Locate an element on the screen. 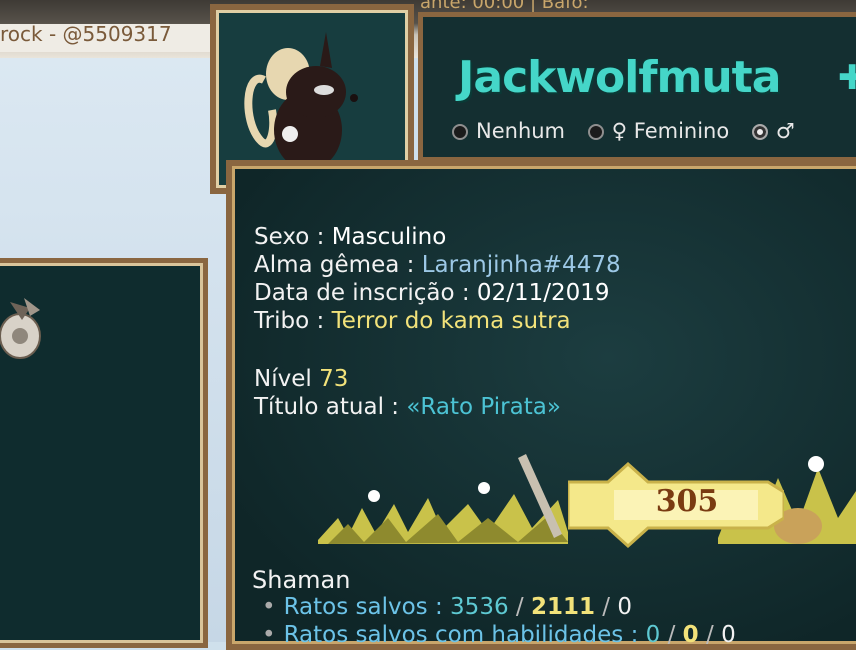 This screenshot has height=650, width=856. tribo-row: Tribo : Terror do kama sutra is located at coordinates (412, 321).